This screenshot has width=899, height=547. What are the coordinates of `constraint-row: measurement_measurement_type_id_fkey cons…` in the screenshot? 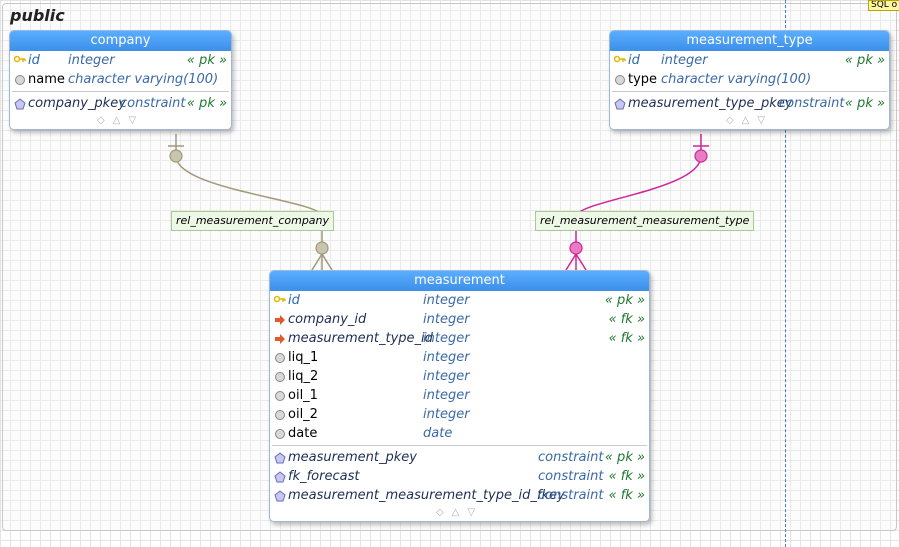 It's located at (459, 495).